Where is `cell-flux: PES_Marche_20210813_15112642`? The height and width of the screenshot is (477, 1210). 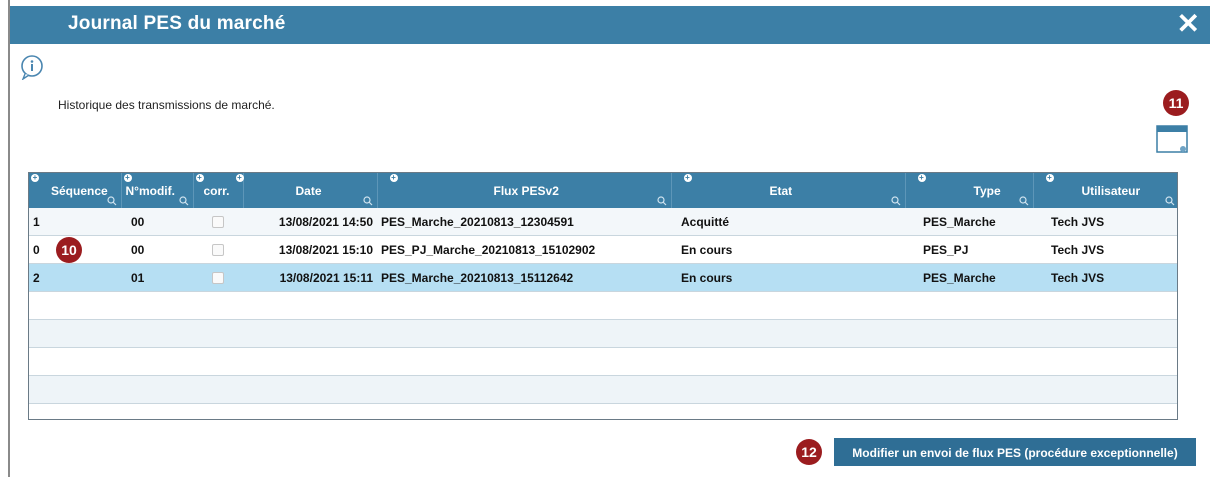
cell-flux: PES_Marche_20210813_15112642 is located at coordinates (524, 277).